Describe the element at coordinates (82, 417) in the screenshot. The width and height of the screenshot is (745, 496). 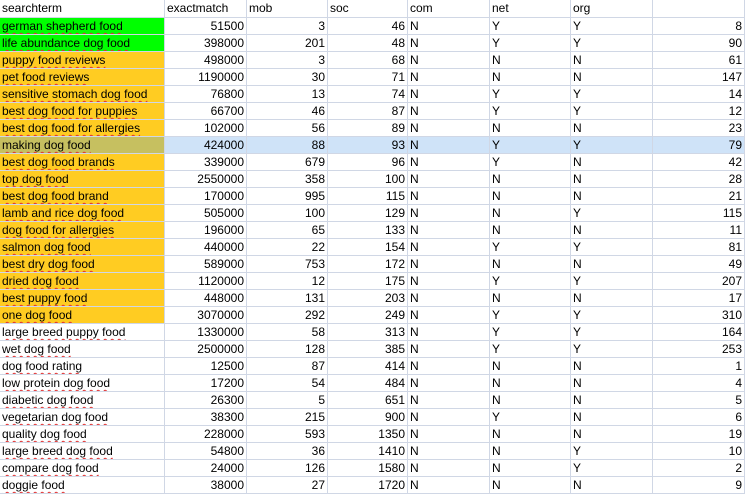
I see `searchterm-cell: vegetarian dog food` at that location.